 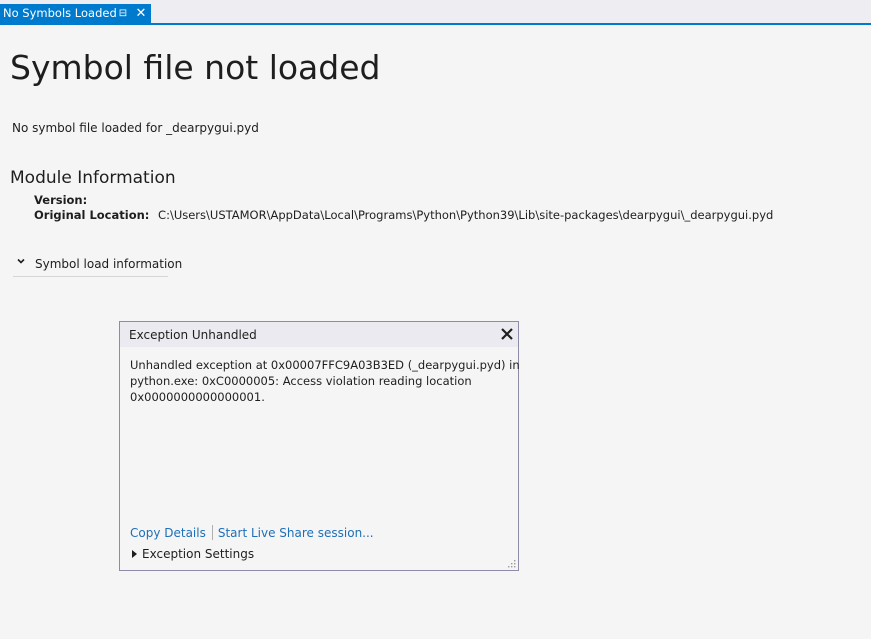 I want to click on pin-icon: ⊟, so click(x=123, y=13).